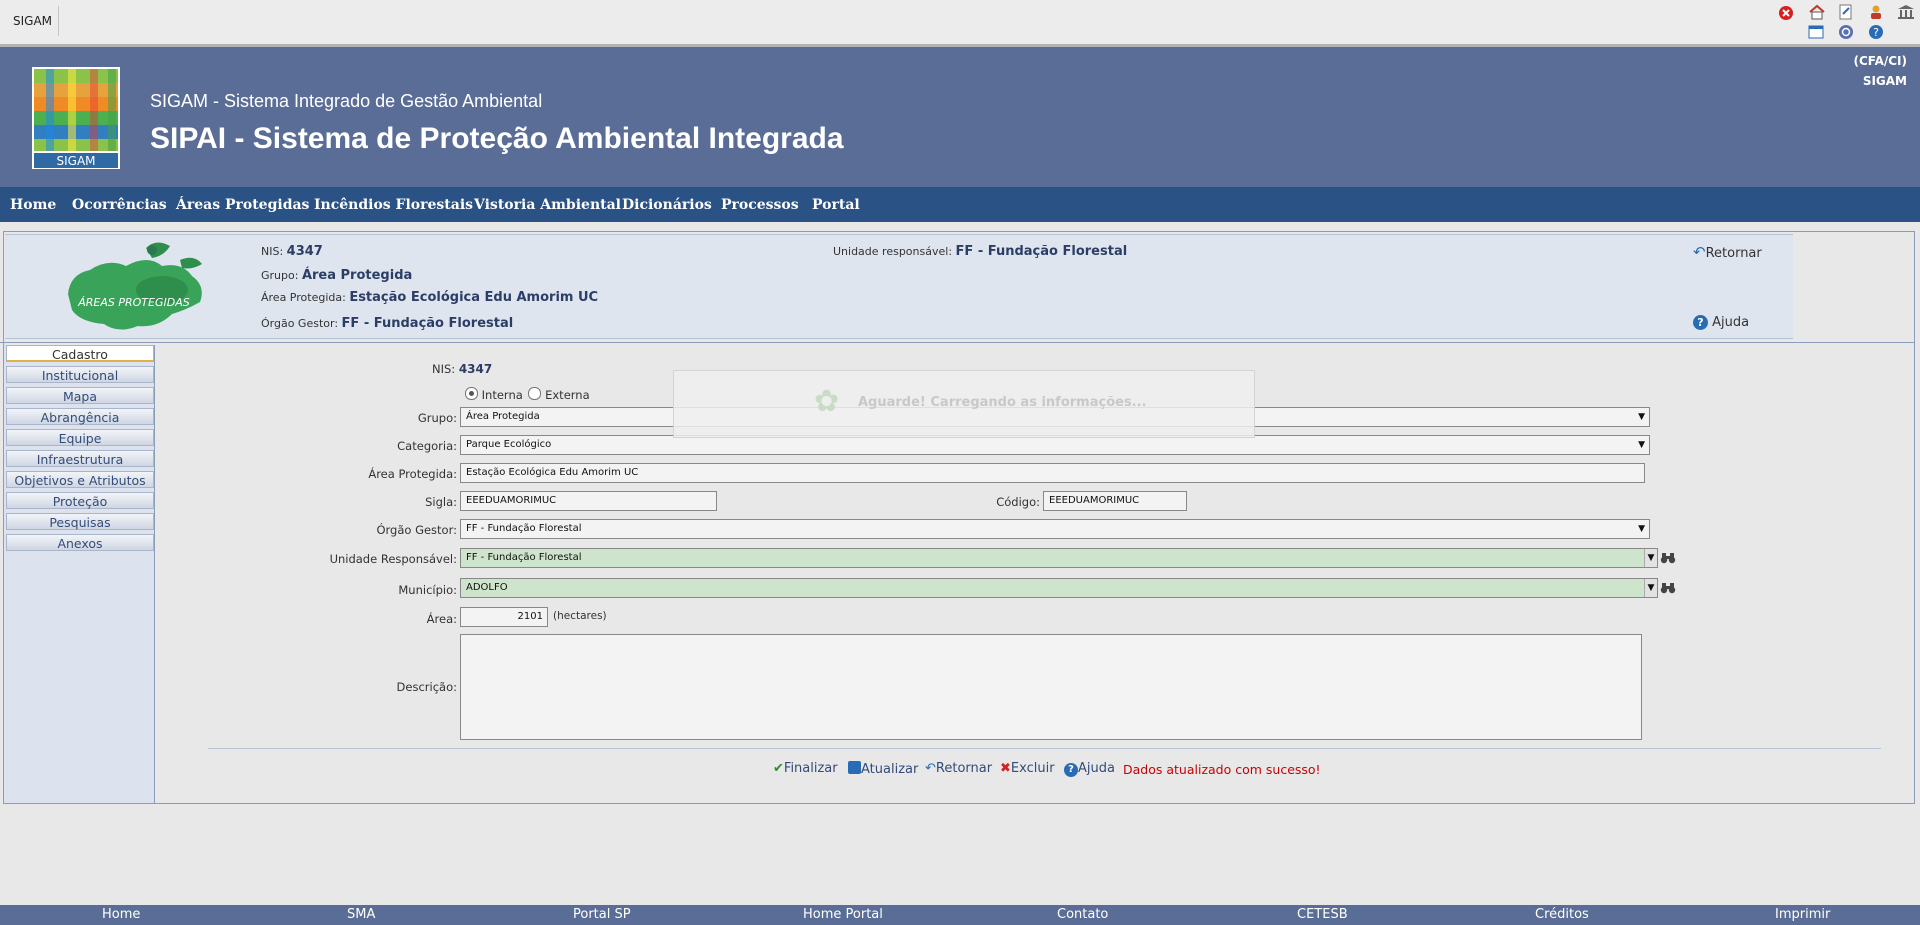 This screenshot has width=1920, height=925. What do you see at coordinates (893, 251) in the screenshot?
I see `info-unidade-label: Unidade responsável:` at bounding box center [893, 251].